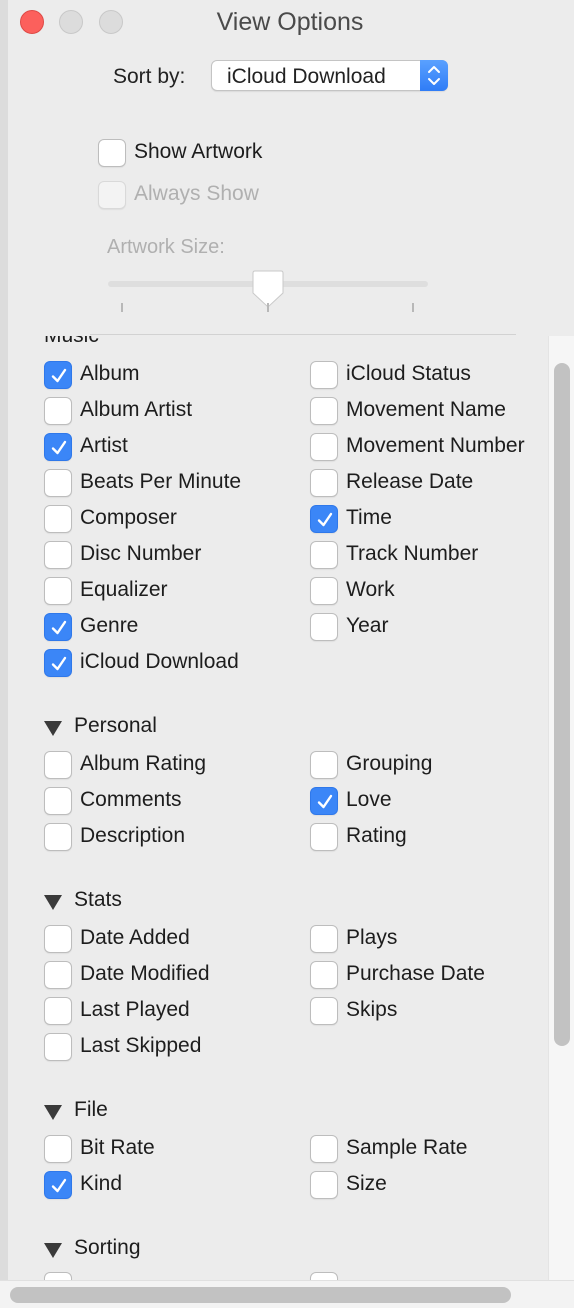 The width and height of the screenshot is (574, 1308). What do you see at coordinates (290, 22) in the screenshot?
I see `window-title: View Options` at bounding box center [290, 22].